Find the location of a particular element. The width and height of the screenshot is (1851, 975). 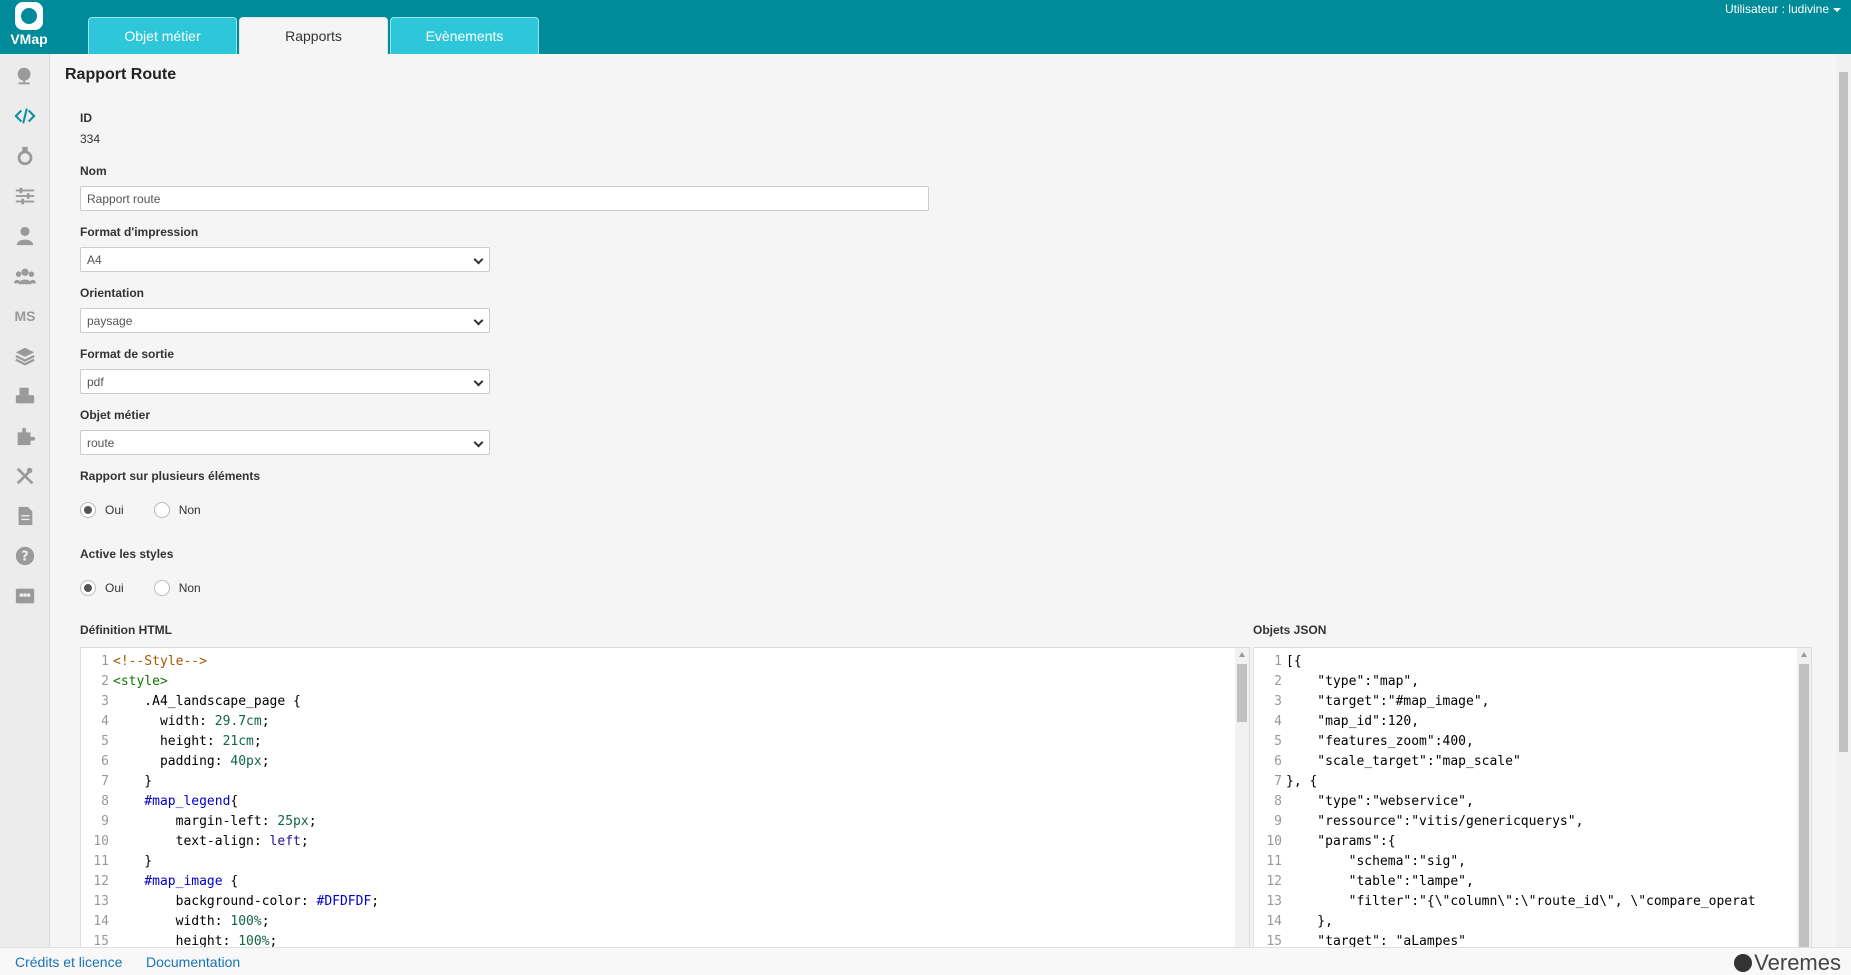

documentation-link: Documentation is located at coordinates (193, 962).